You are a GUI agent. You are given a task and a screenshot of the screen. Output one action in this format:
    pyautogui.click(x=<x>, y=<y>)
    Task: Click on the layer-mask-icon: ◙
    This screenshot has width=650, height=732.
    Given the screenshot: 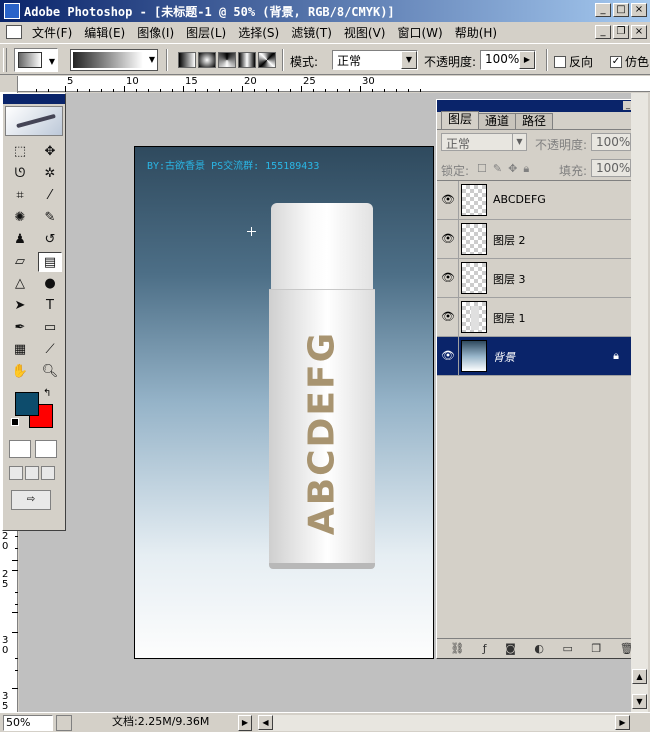 What is the action you would take?
    pyautogui.click(x=510, y=648)
    